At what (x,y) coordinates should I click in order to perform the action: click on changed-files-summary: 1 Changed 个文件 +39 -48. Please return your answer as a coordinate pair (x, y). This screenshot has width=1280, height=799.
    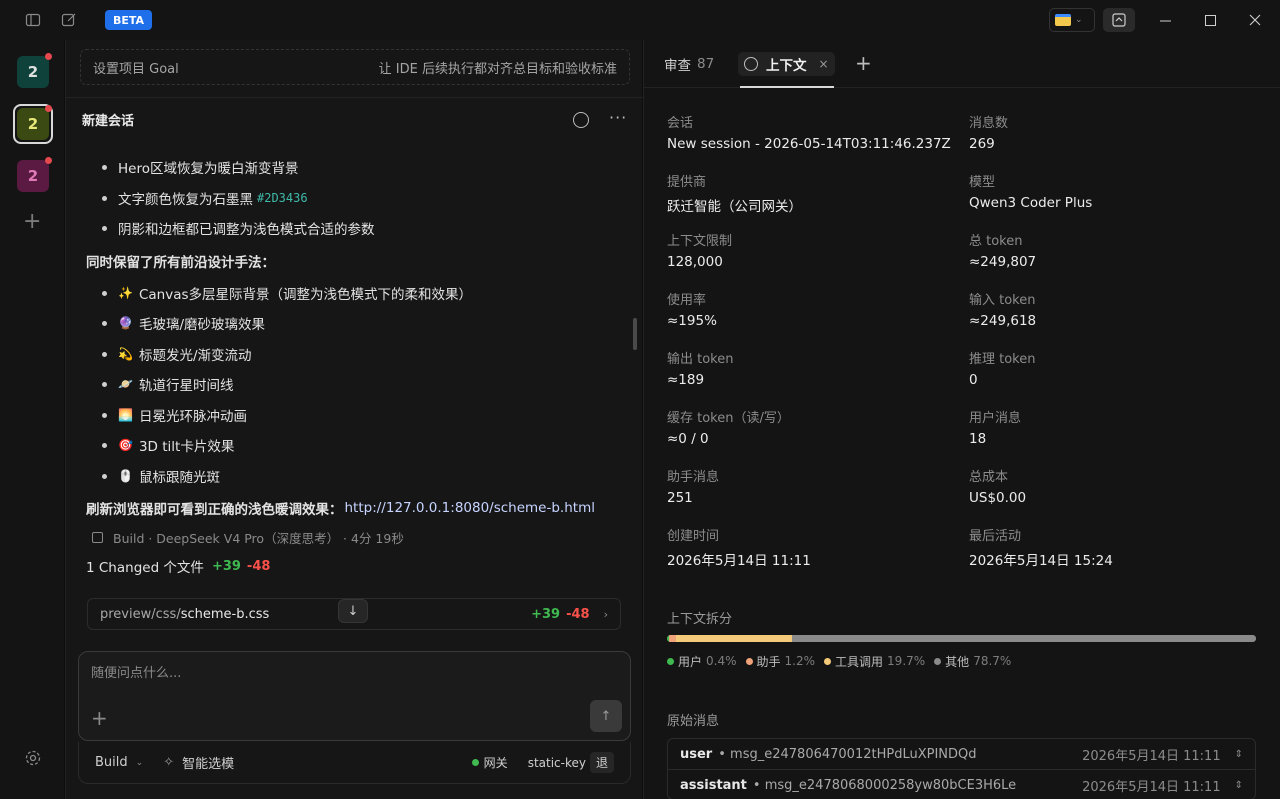
    Looking at the image, I should click on (178, 567).